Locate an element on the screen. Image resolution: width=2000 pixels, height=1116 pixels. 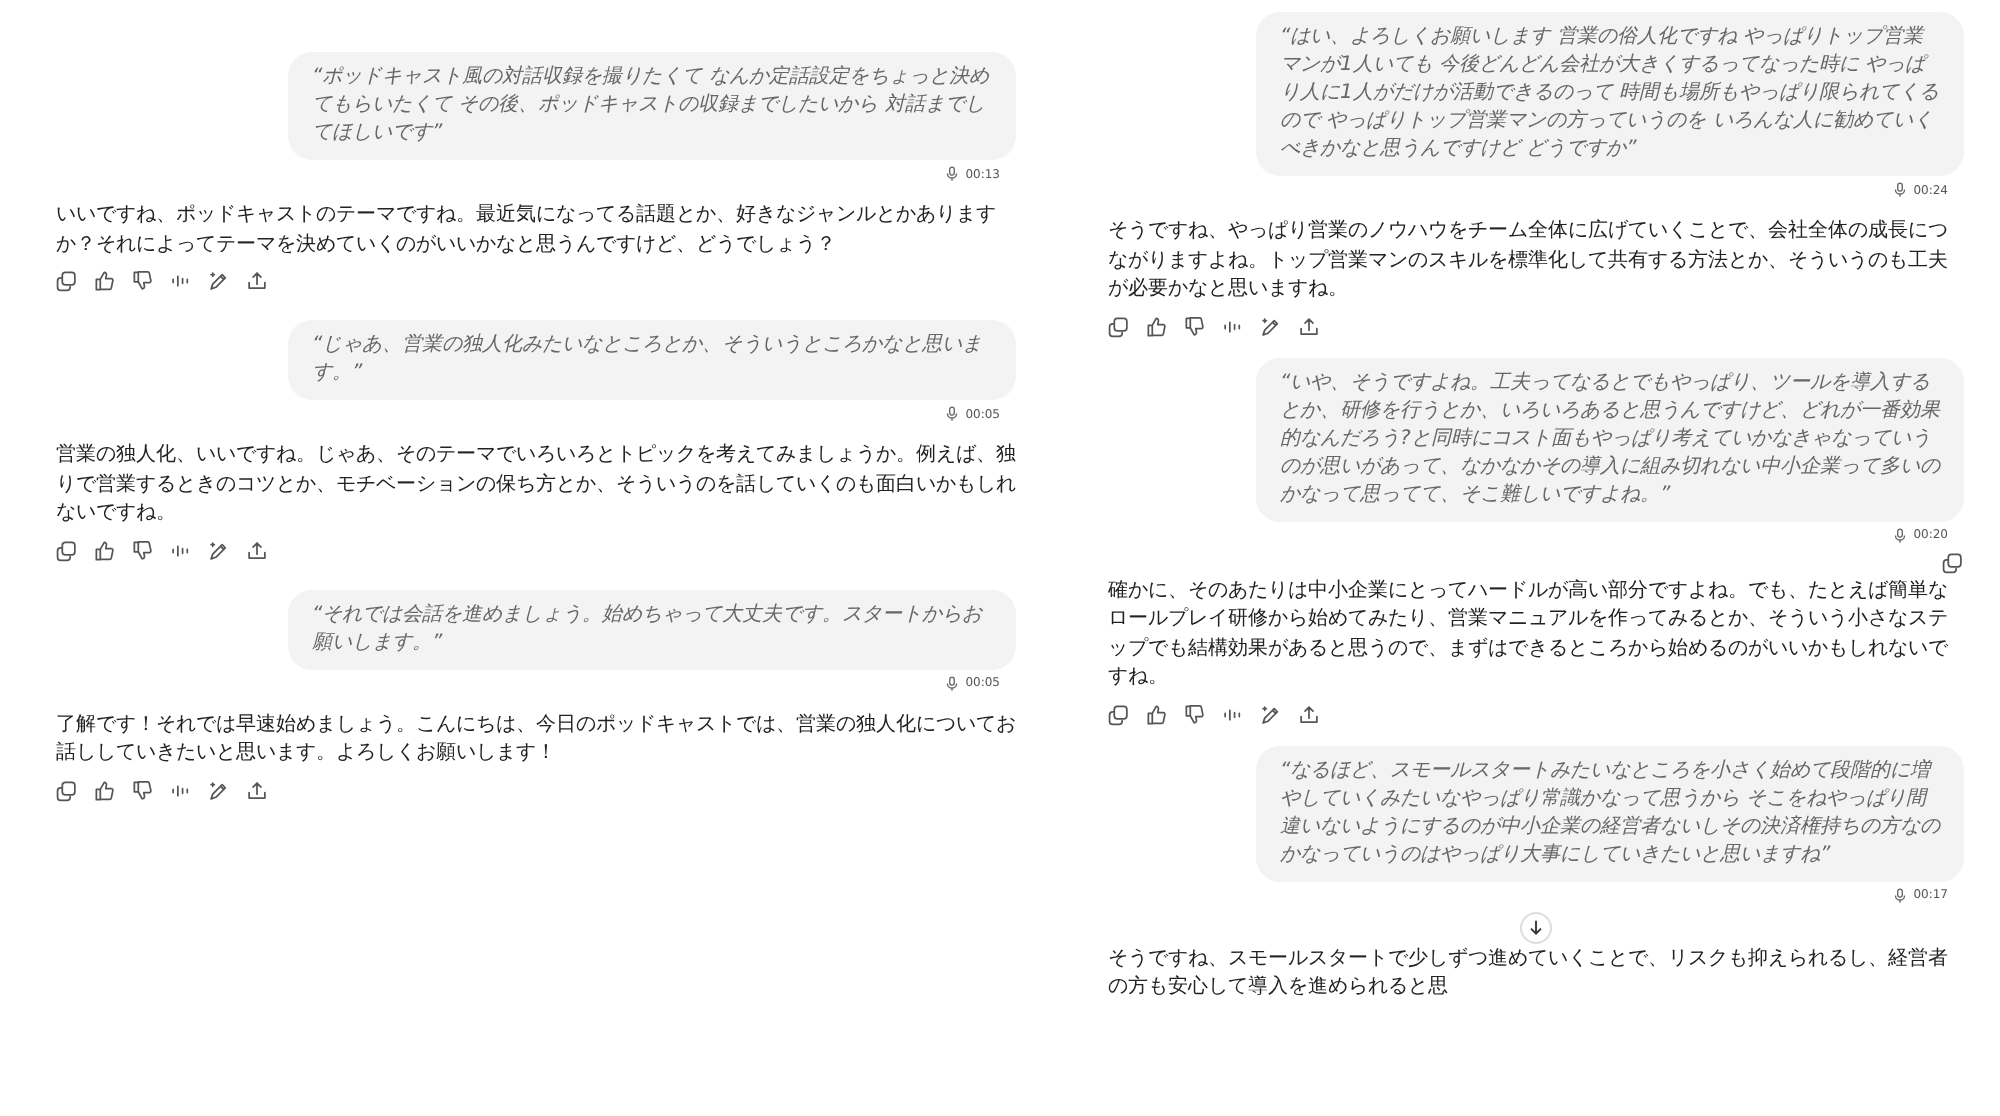
assistant-message: そうですね、スモールスタートで少しずつ進めていくことで、リスクも抑えられるし、経営者の方も安心して導入を進められると思 is located at coordinates (1529, 973).